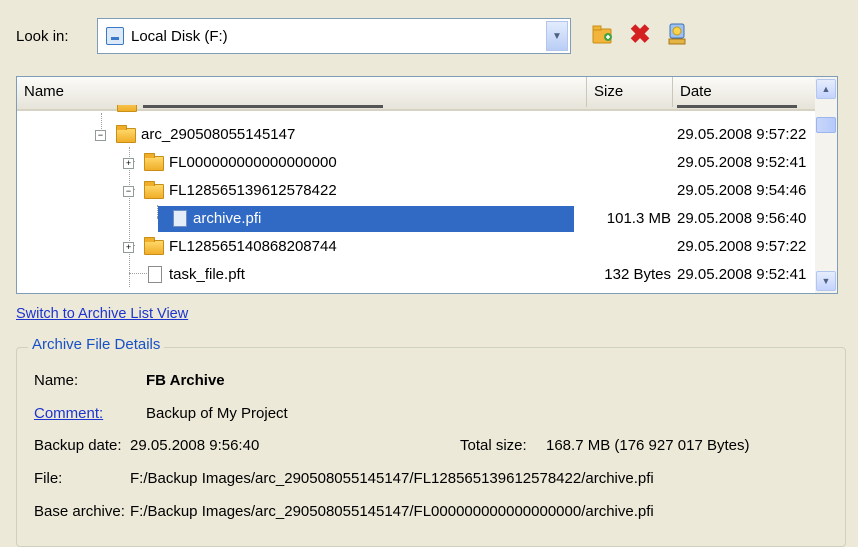 Image resolution: width=858 pixels, height=547 pixels. What do you see at coordinates (603, 34) in the screenshot?
I see `new-folder-icon` at bounding box center [603, 34].